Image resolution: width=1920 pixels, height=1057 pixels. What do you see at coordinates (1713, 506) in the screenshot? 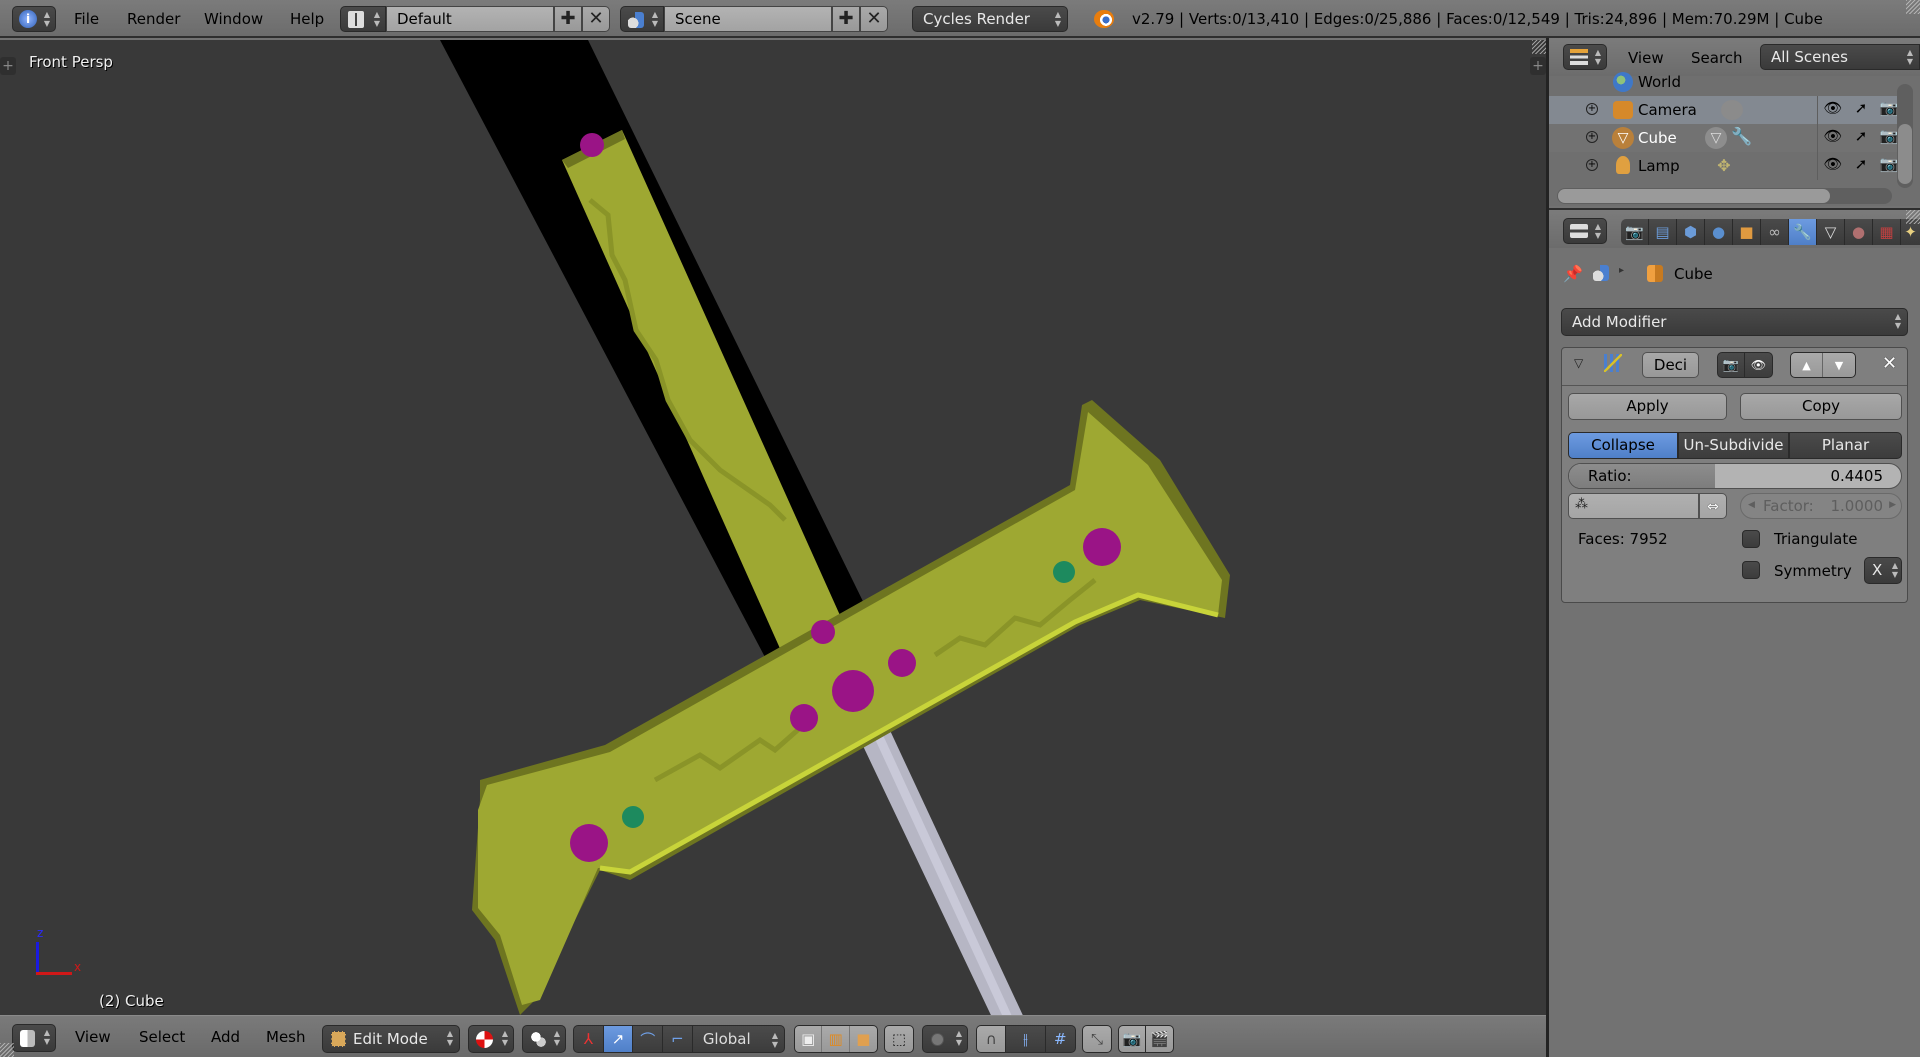
I see `invert-vertex-group-toggle: ⇔` at bounding box center [1713, 506].